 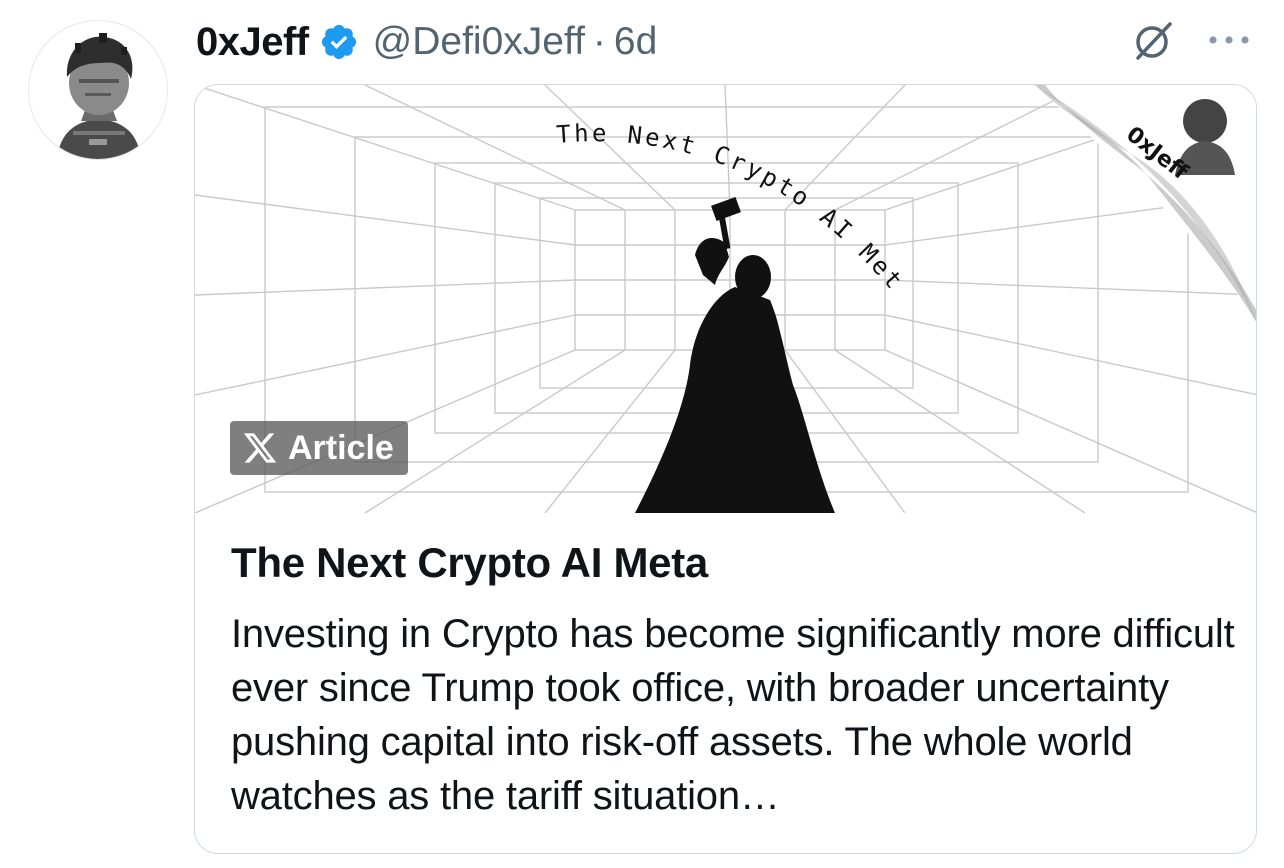 I want to click on author-avatar, so click(x=98, y=90).